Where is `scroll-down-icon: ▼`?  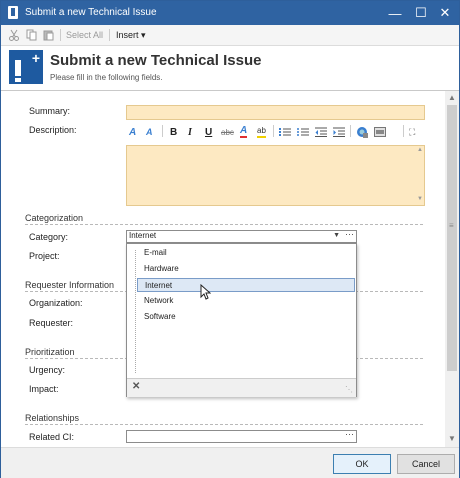
scroll-down-icon: ▼ is located at coordinates (452, 438).